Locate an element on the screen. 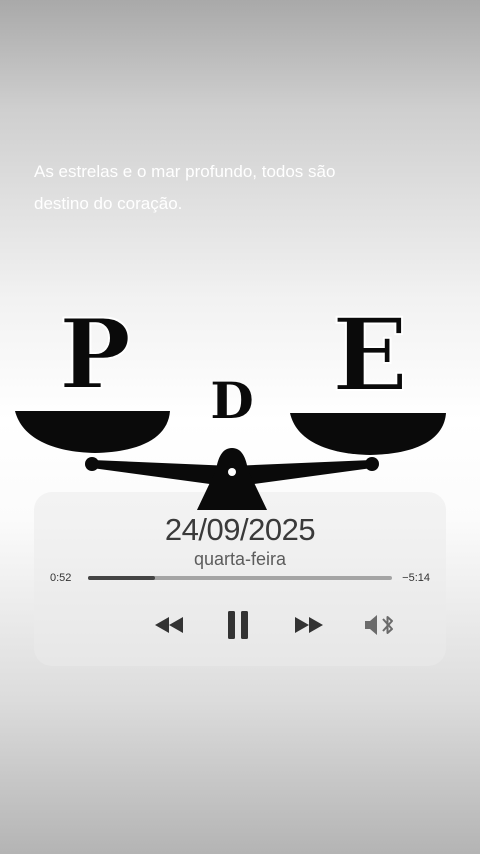 The image size is (480, 854). progress-fill is located at coordinates (121, 578).